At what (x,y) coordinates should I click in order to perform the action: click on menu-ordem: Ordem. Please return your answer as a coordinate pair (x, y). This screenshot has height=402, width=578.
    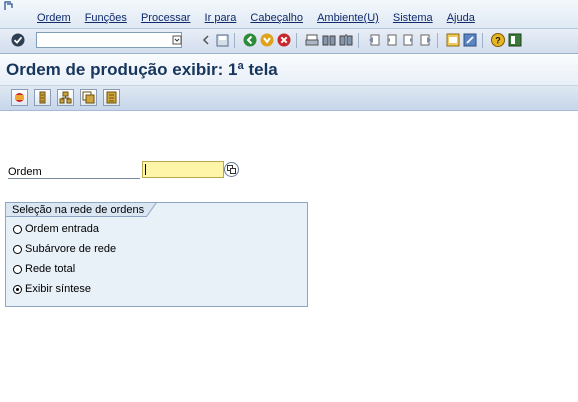
    Looking at the image, I should click on (54, 18).